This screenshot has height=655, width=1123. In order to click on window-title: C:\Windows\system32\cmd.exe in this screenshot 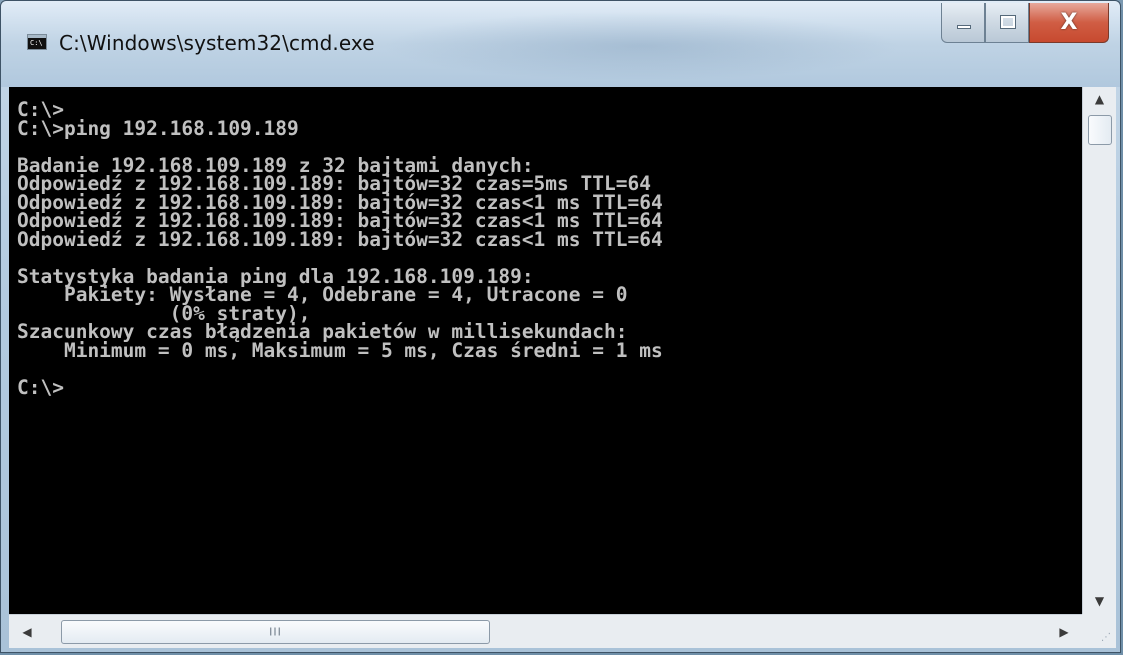, I will do `click(217, 43)`.